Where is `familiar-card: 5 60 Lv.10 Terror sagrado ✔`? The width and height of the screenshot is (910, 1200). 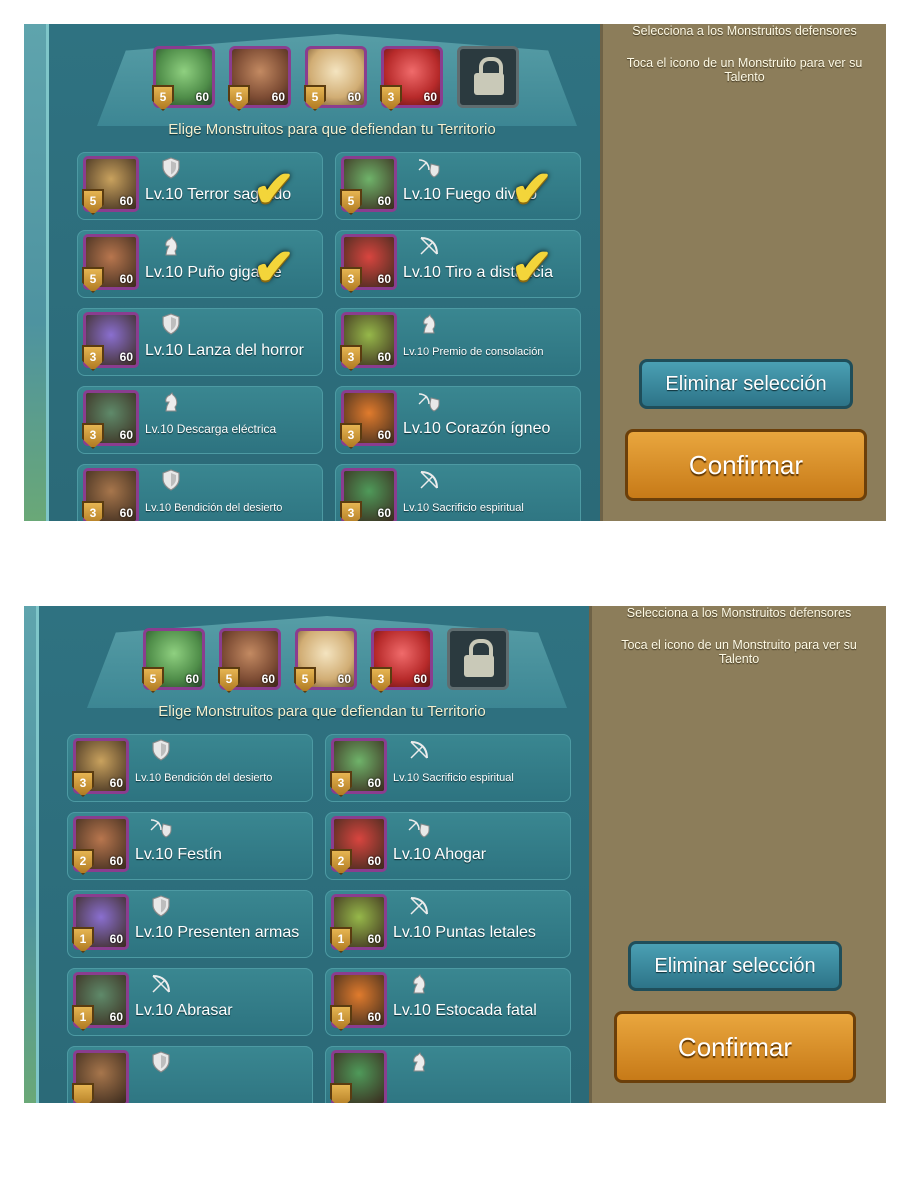 familiar-card: 5 60 Lv.10 Terror sagrado ✔ is located at coordinates (200, 186).